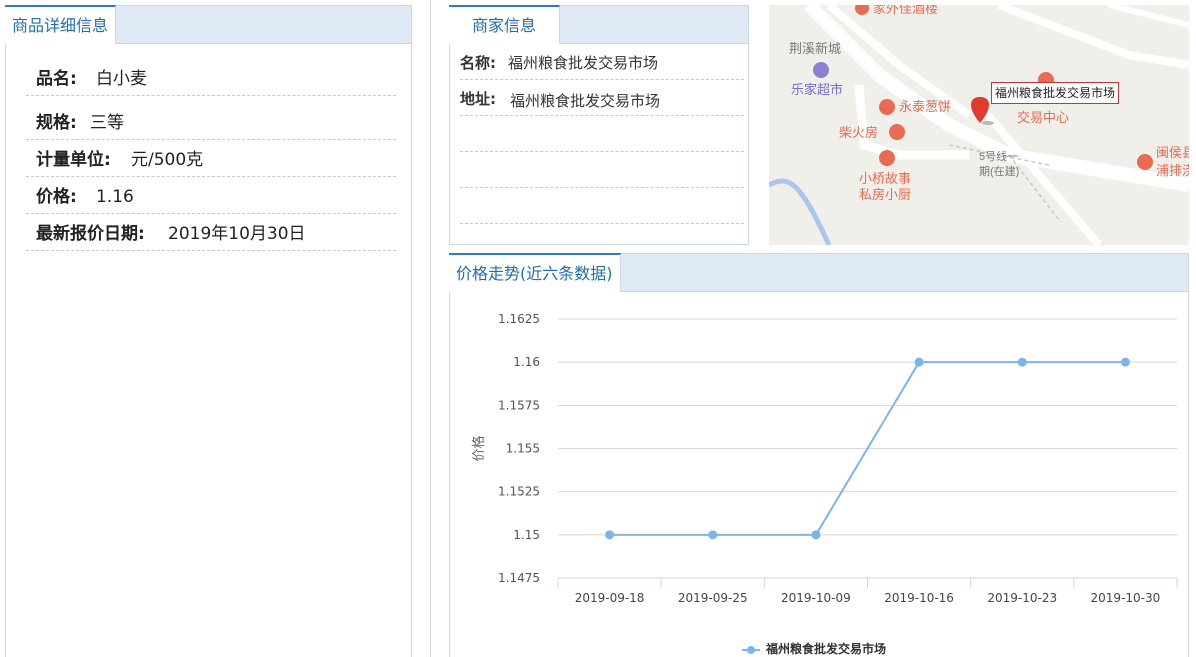 This screenshot has height=657, width=1196. What do you see at coordinates (1126, 598) in the screenshot?
I see `x-tick-label: 2019-10-30` at bounding box center [1126, 598].